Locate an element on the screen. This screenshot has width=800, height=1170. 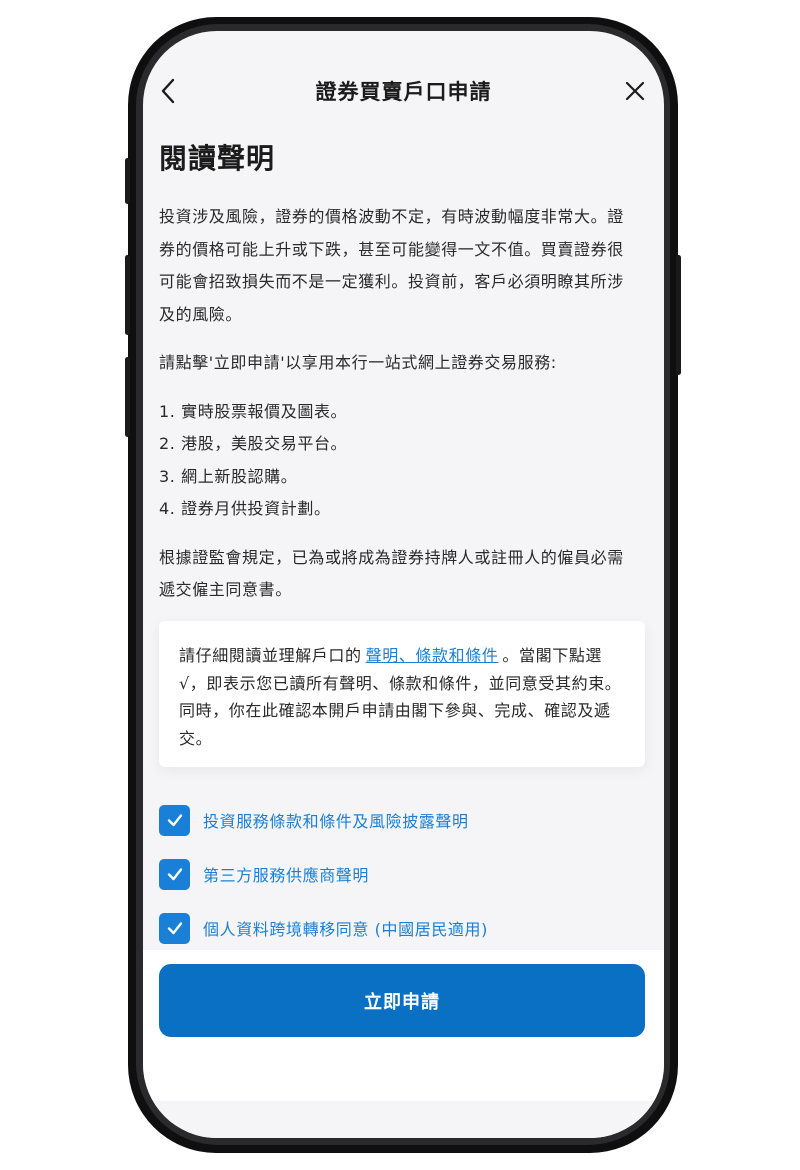
consent-row-third-party: 第三方服務供應商聲明 is located at coordinates (399, 874).